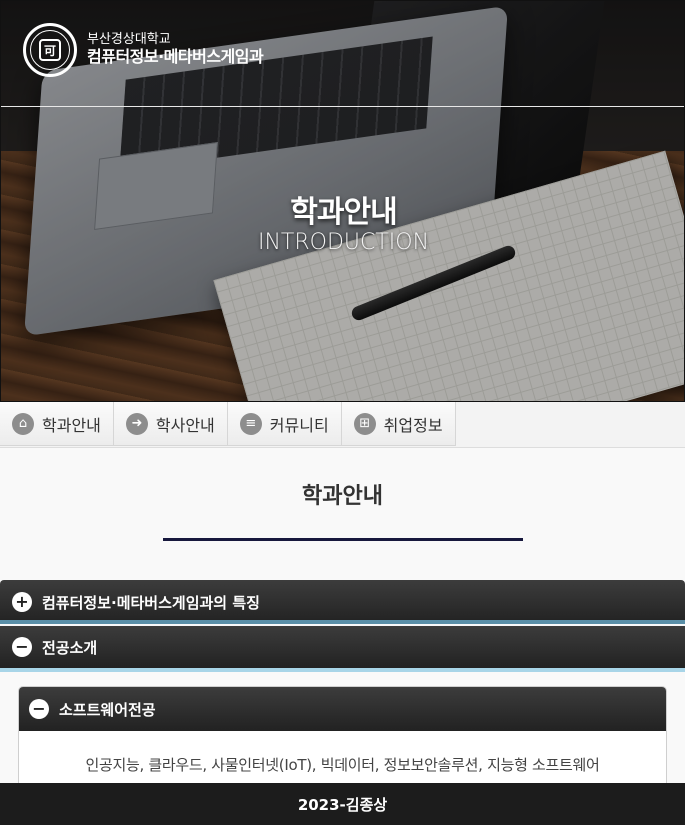 The width and height of the screenshot is (685, 825). Describe the element at coordinates (299, 425) in the screenshot. I see `nav-item-label: 커뮤니티` at that location.